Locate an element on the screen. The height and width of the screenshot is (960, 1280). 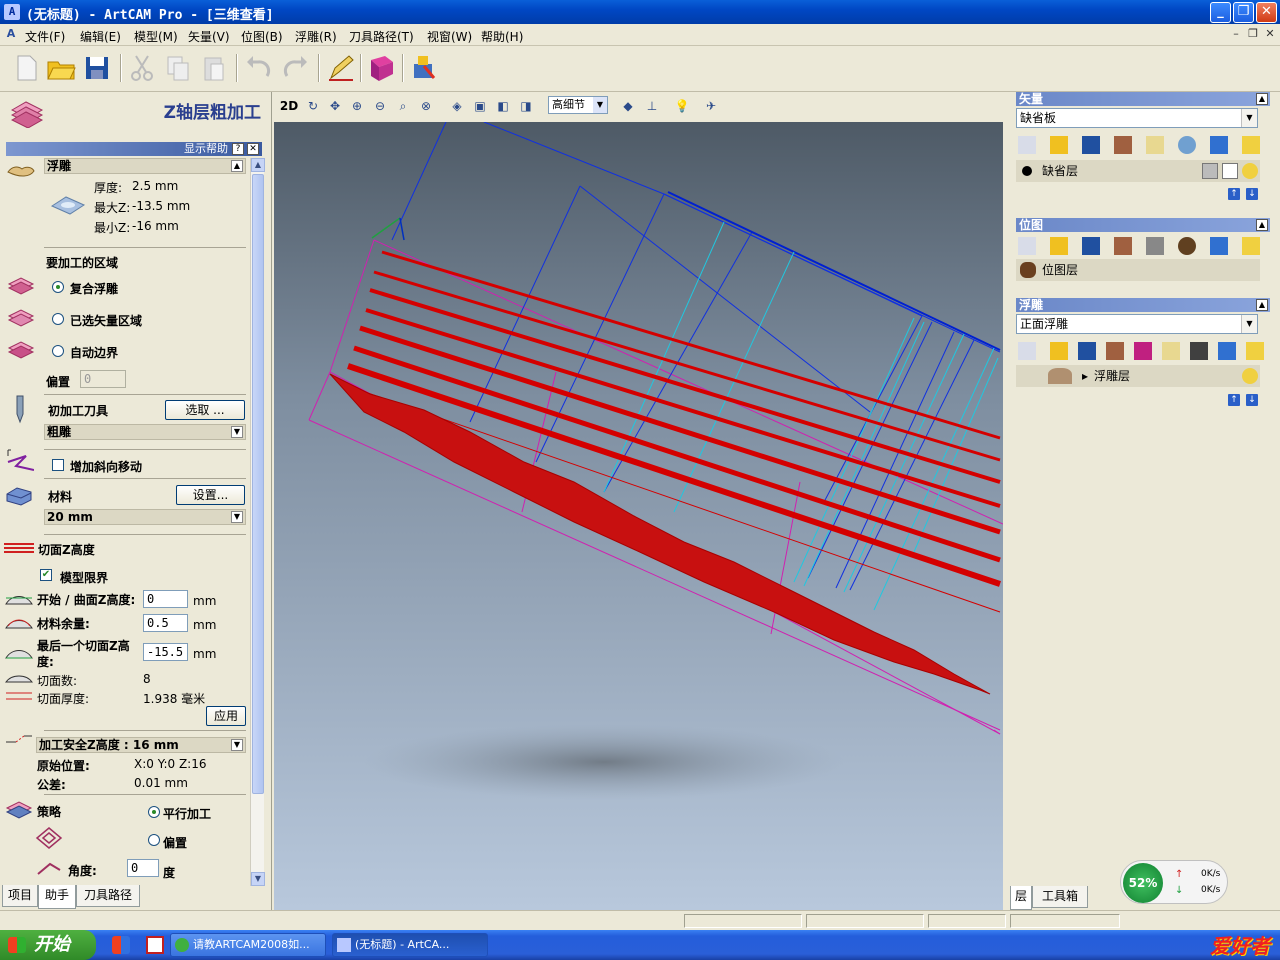
relief-layer-name: 浮雕层 is located at coordinates (1112, 376).